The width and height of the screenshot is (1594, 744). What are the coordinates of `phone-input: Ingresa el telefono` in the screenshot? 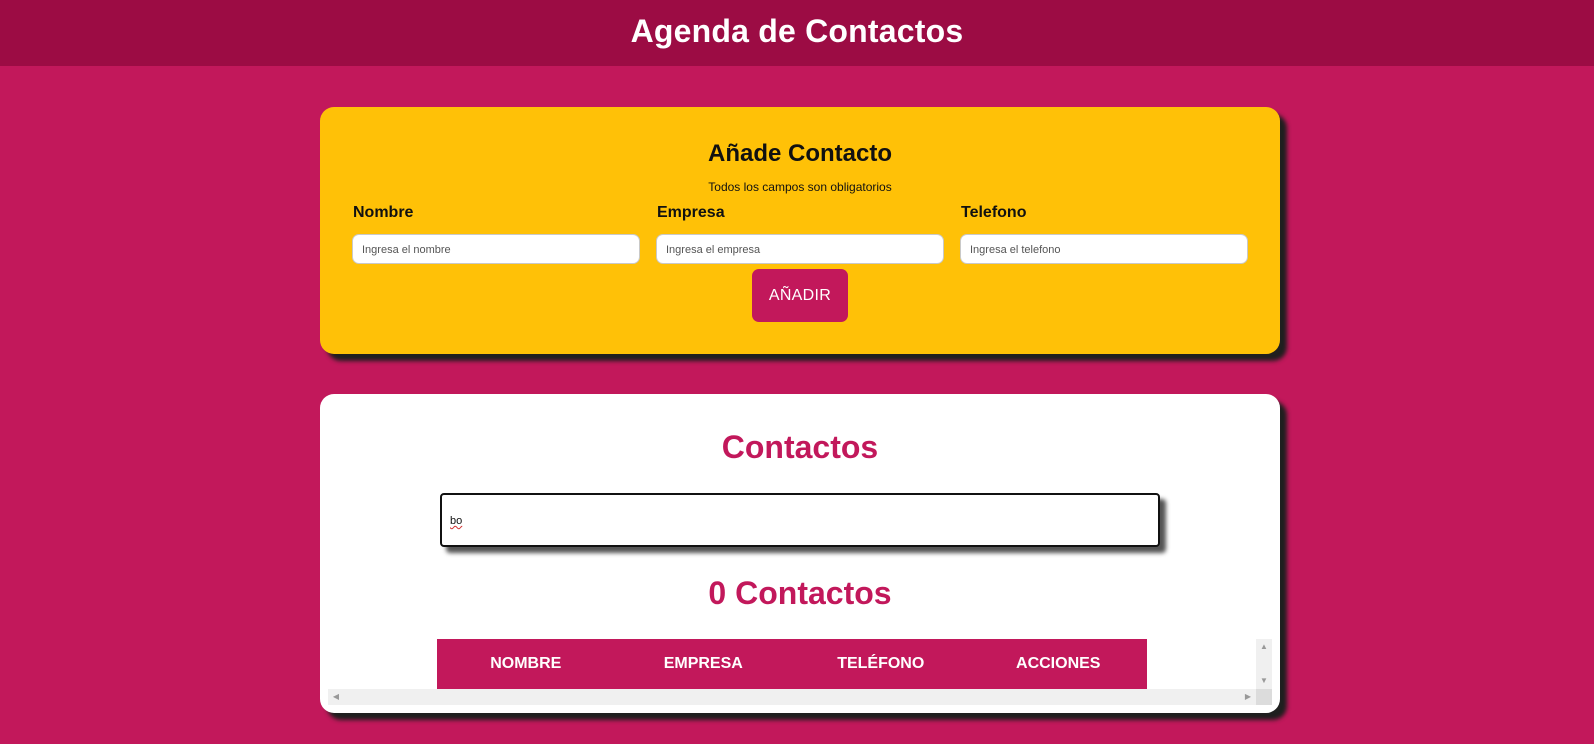 It's located at (1104, 249).